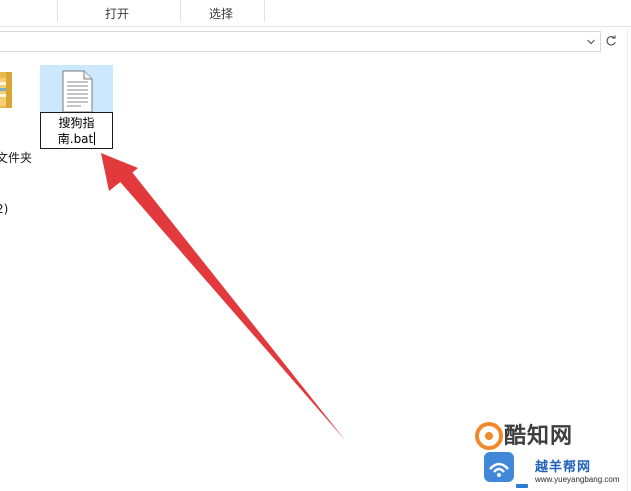  I want to click on folder-label: 文件夹 2), so click(18, 184).